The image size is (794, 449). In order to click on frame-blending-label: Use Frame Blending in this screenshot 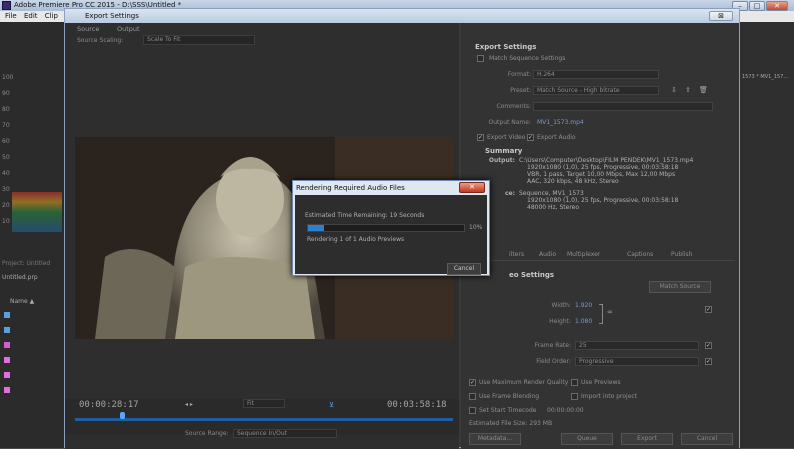, I will do `click(509, 396)`.